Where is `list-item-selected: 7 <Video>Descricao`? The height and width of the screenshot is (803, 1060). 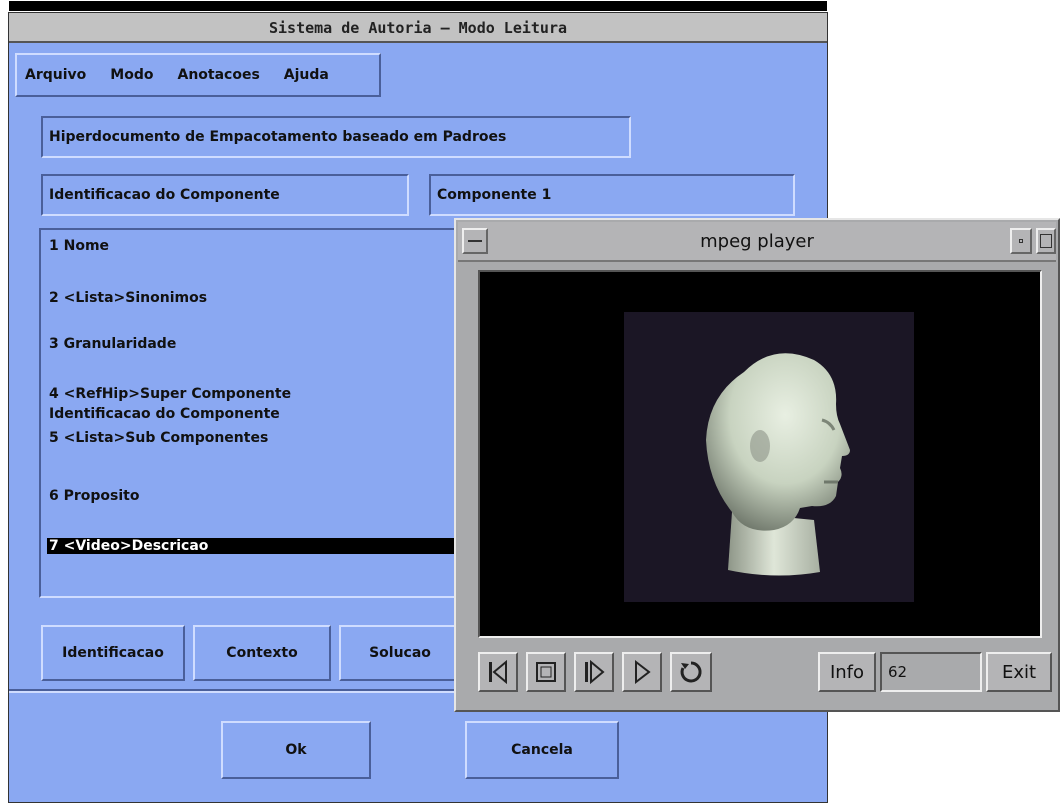 list-item-selected: 7 <Video>Descricao is located at coordinates (257, 546).